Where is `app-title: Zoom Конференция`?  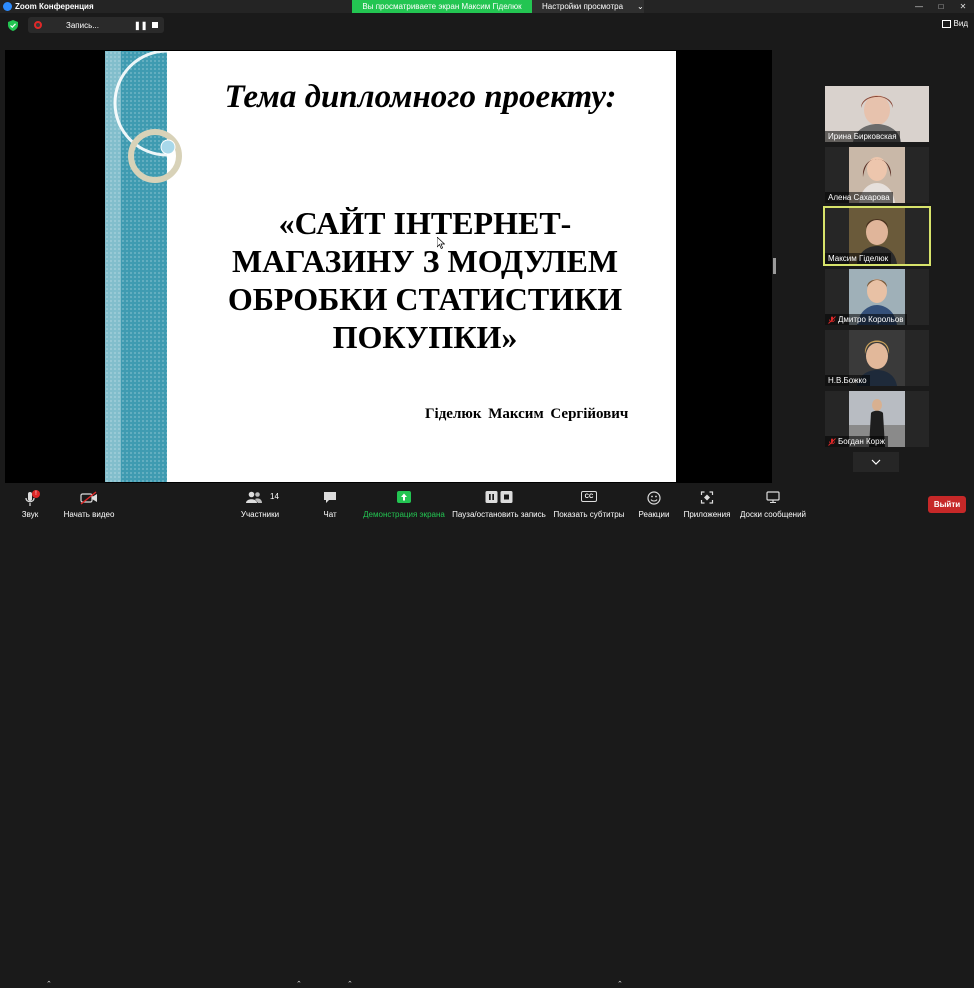
app-title: Zoom Конференция is located at coordinates (47, 6).